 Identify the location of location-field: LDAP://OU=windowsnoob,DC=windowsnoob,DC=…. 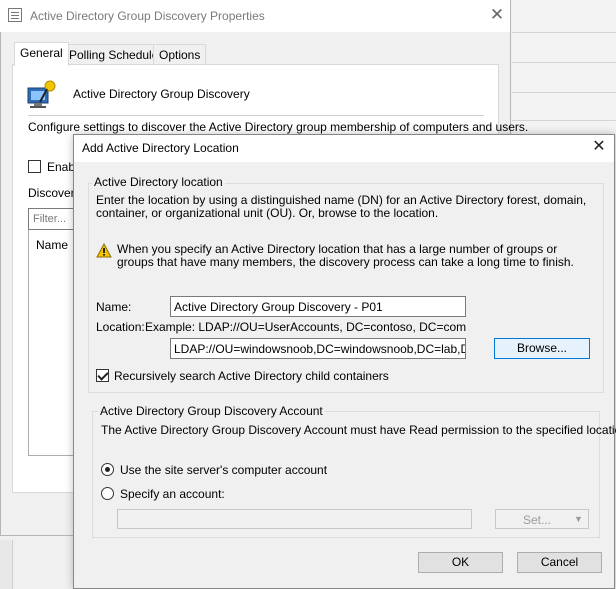
(318, 348).